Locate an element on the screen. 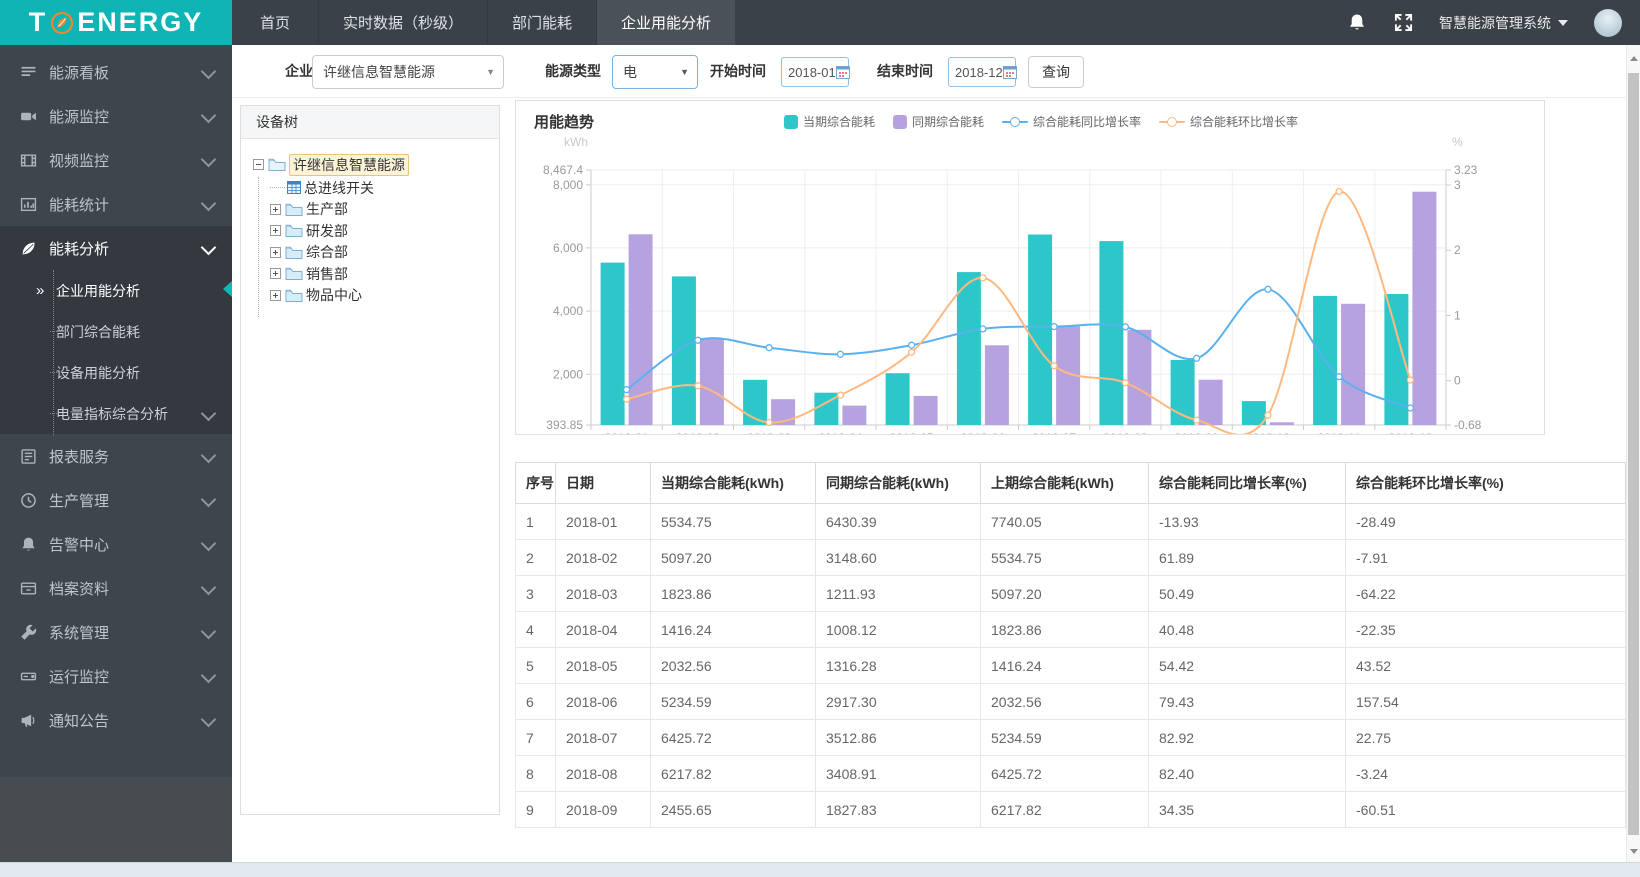  sidebar-subitem-enterprise-analysis: » 企业用能分析 is located at coordinates (116, 290).